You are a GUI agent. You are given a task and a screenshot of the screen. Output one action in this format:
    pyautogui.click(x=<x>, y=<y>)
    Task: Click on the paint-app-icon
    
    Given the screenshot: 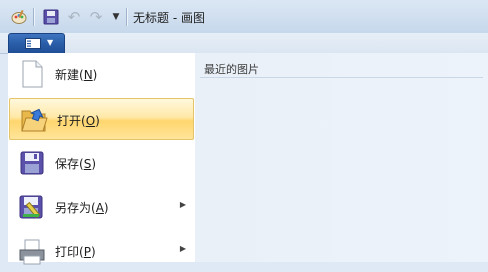 What is the action you would take?
    pyautogui.click(x=19, y=17)
    